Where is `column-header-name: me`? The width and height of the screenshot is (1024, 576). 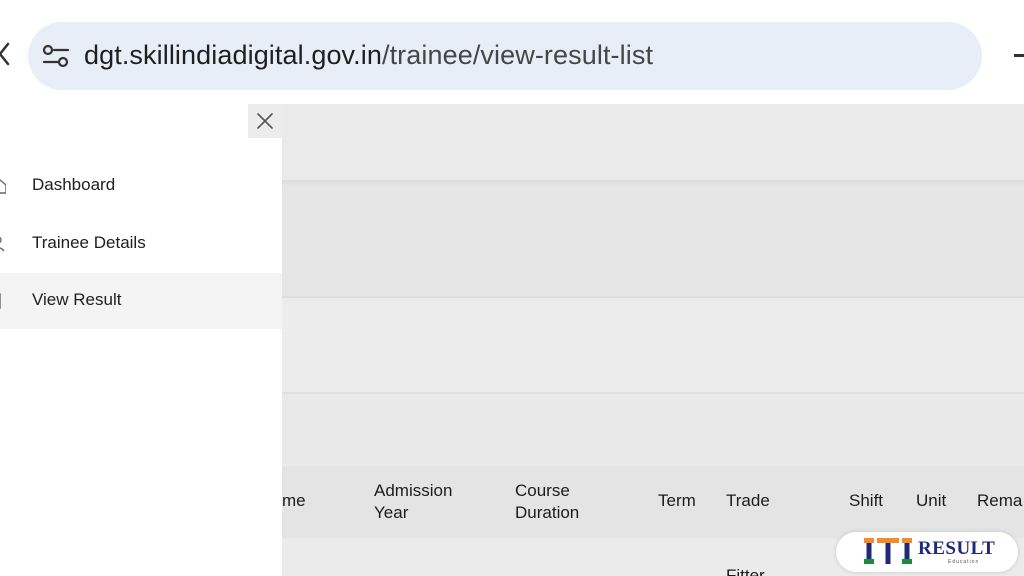 column-header-name: me is located at coordinates (294, 500).